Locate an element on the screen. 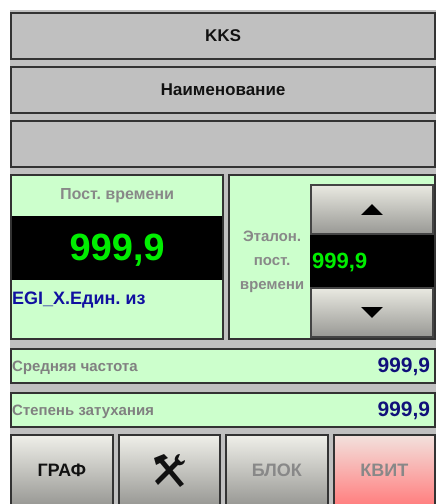  down-arrow-icon is located at coordinates (372, 312).